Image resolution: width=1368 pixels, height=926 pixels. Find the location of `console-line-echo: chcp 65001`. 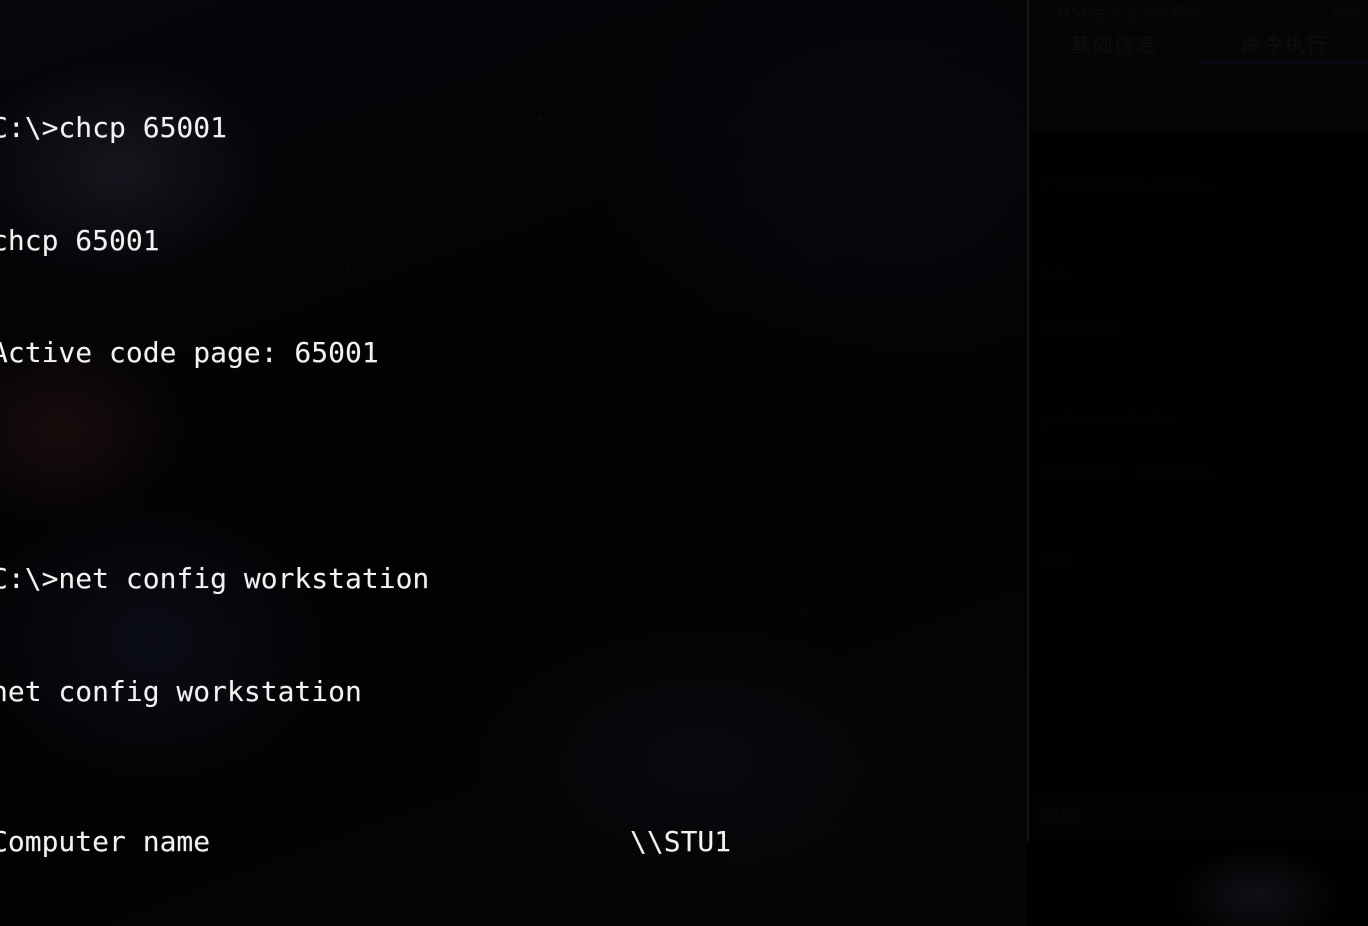

console-line-echo: chcp 65001 is located at coordinates (80, 240).